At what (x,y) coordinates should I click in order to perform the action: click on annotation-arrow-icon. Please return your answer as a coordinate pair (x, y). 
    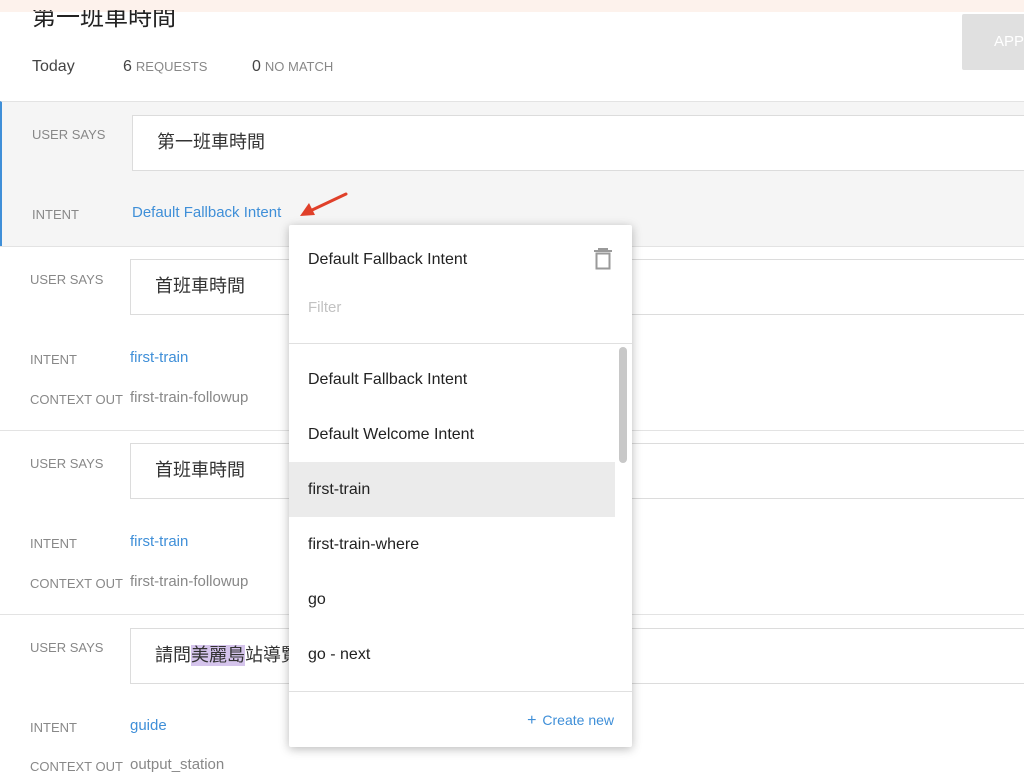
    Looking at the image, I should click on (324, 204).